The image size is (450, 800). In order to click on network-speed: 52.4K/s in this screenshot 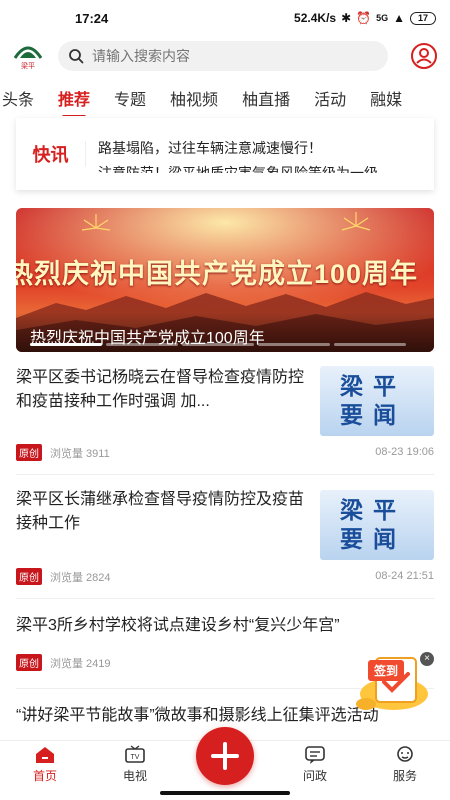, I will do `click(315, 18)`.